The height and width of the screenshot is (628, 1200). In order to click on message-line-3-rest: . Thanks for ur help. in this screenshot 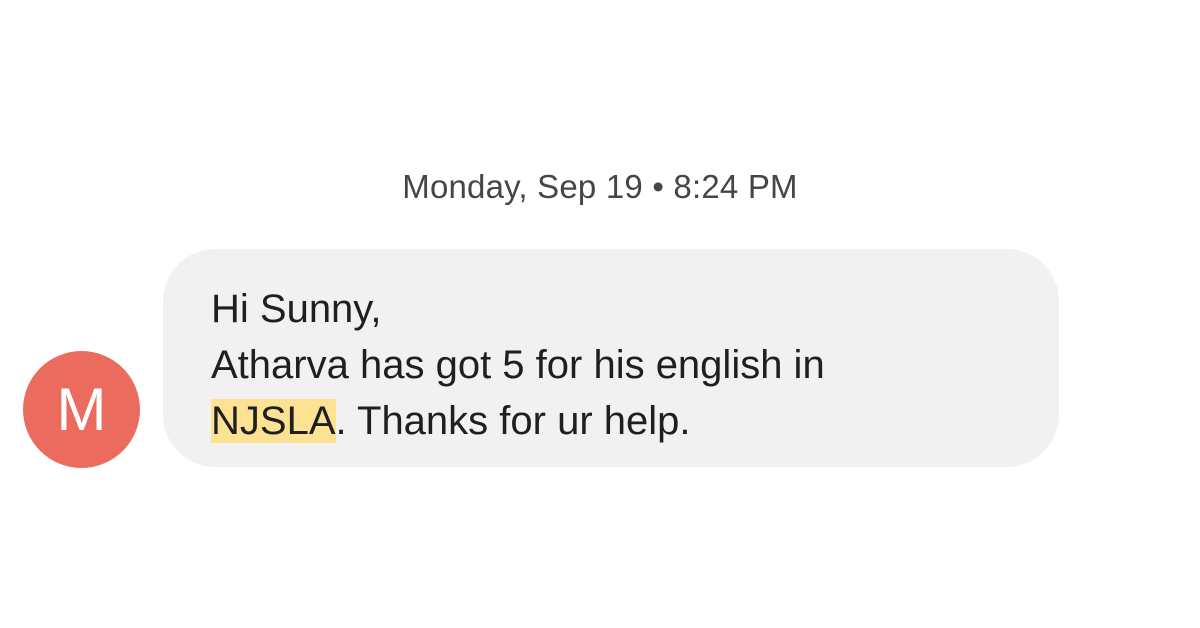, I will do `click(513, 421)`.